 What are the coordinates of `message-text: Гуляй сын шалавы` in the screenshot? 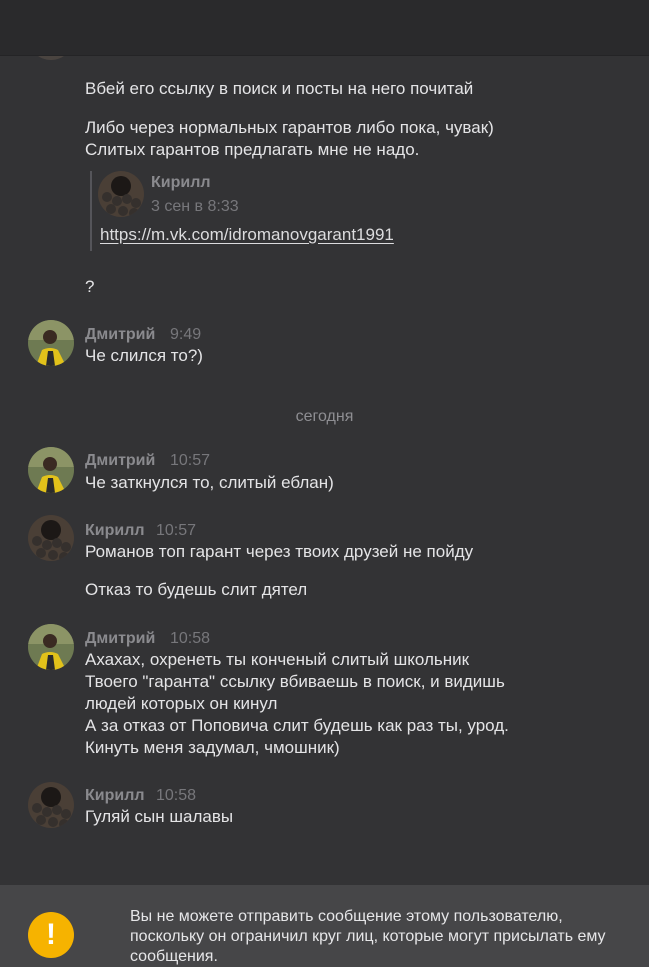 It's located at (159, 816).